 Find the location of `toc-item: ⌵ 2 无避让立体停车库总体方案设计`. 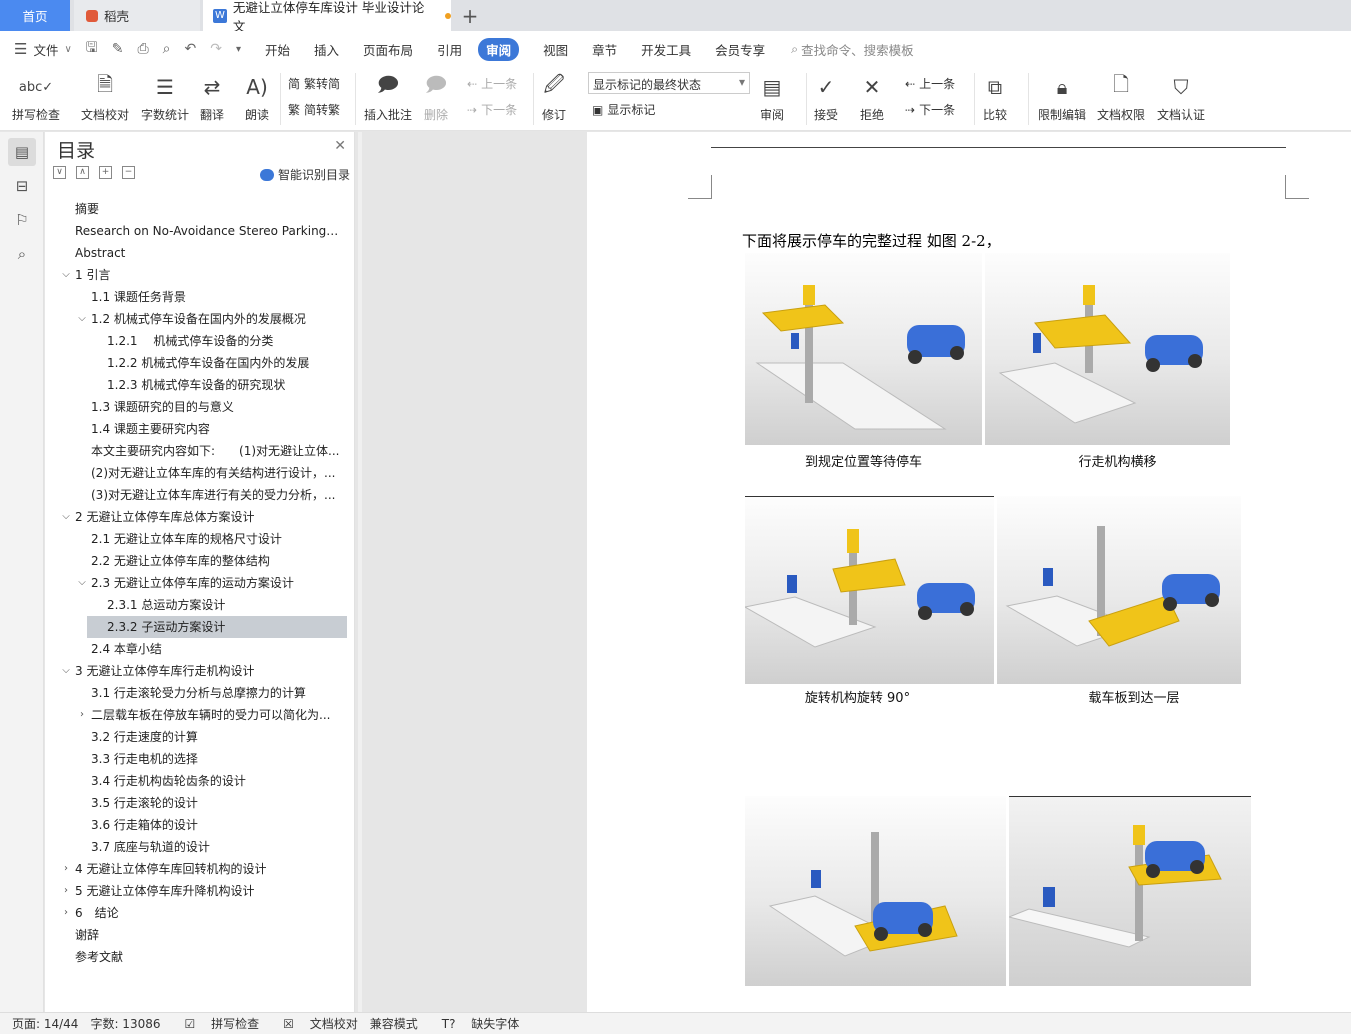

toc-item: ⌵ 2 无避让立体停车库总体方案设计 is located at coordinates (200, 517).